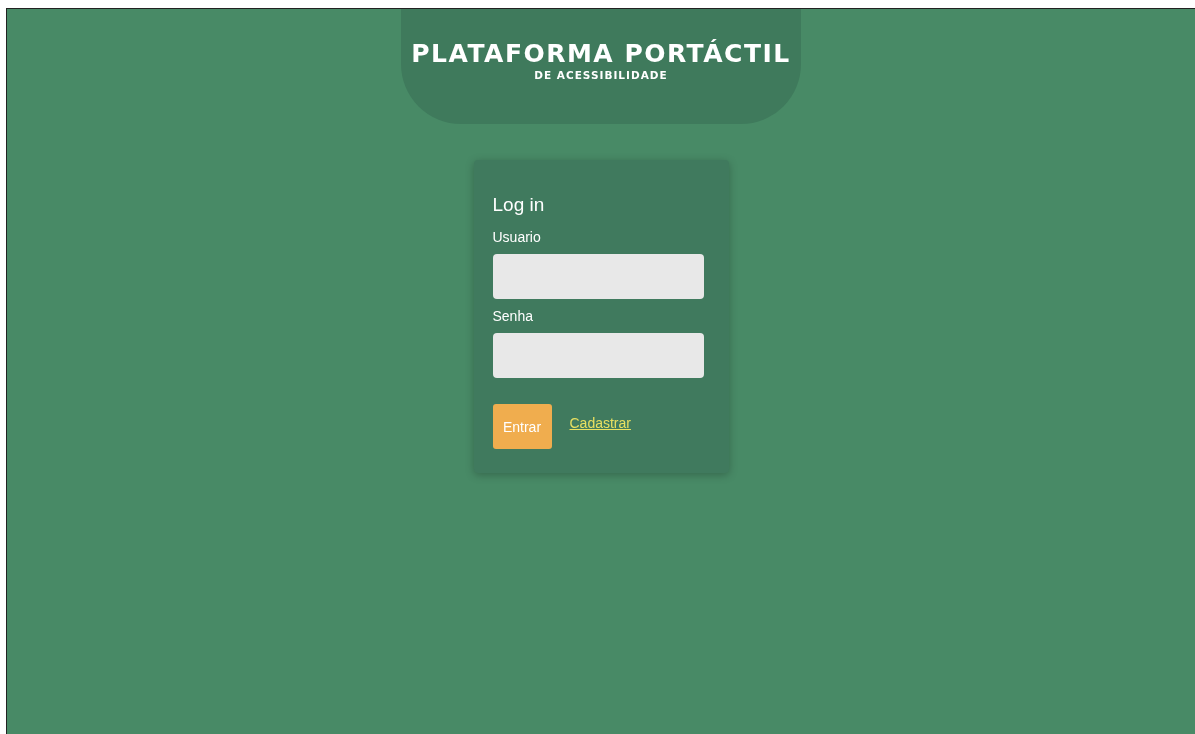 The height and width of the screenshot is (734, 1195). Describe the element at coordinates (598, 276) in the screenshot. I see `username-field` at that location.